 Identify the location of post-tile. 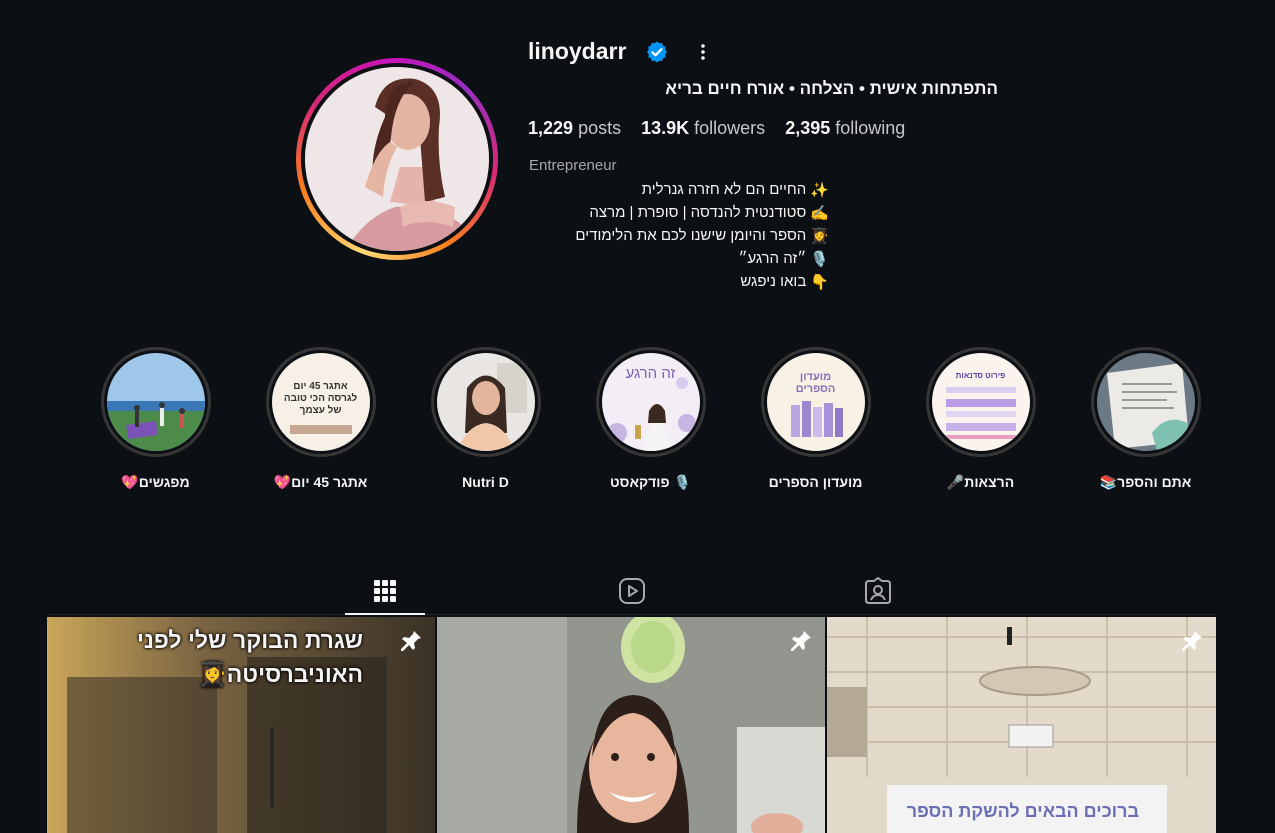
(631, 725).